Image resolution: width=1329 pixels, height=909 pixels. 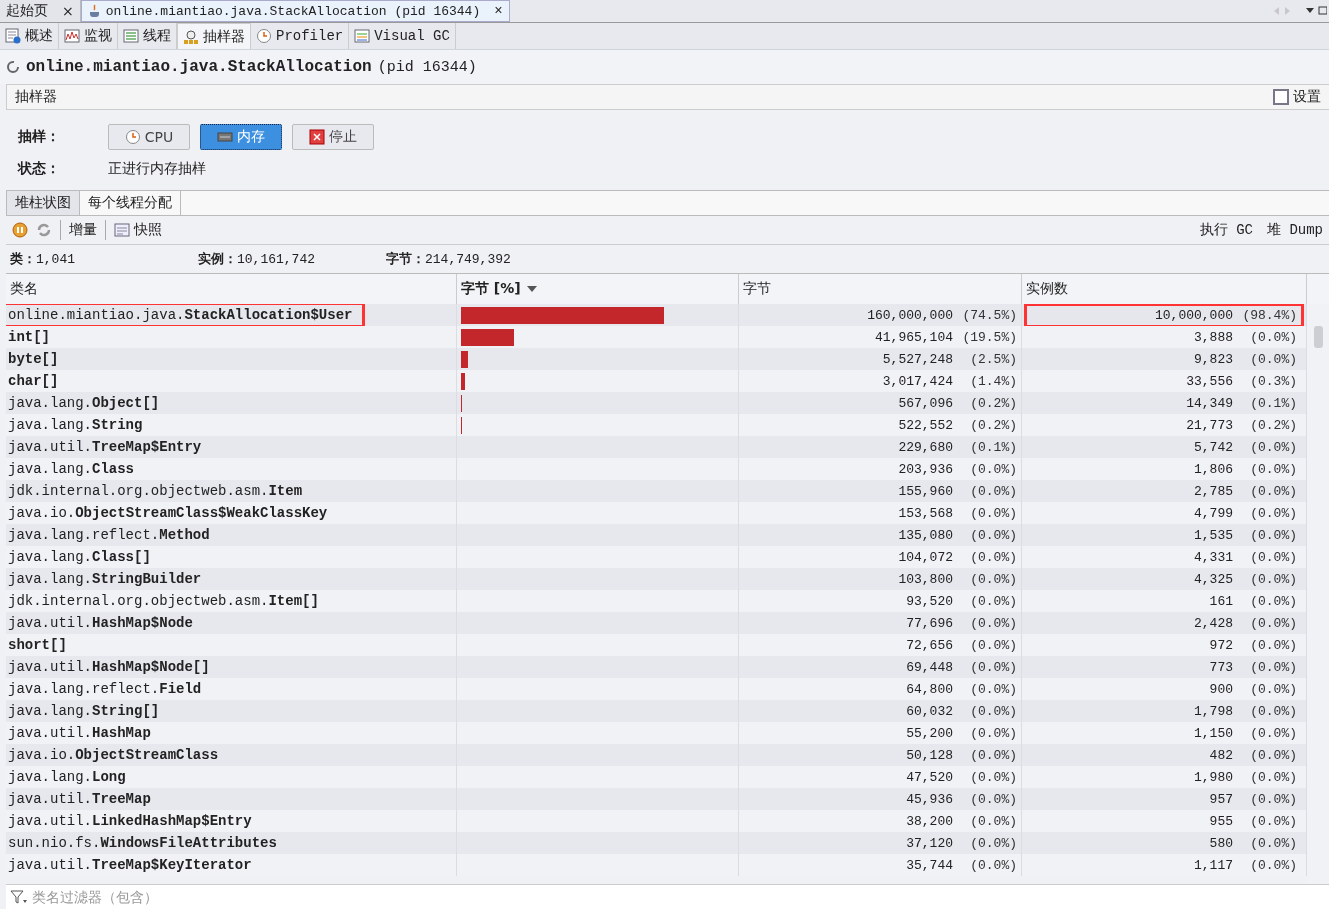 What do you see at coordinates (656, 623) in the screenshot?
I see `table-row: java.util.HashMap$Node 77,696 (0.0%) 2,428 (0.0%)` at bounding box center [656, 623].